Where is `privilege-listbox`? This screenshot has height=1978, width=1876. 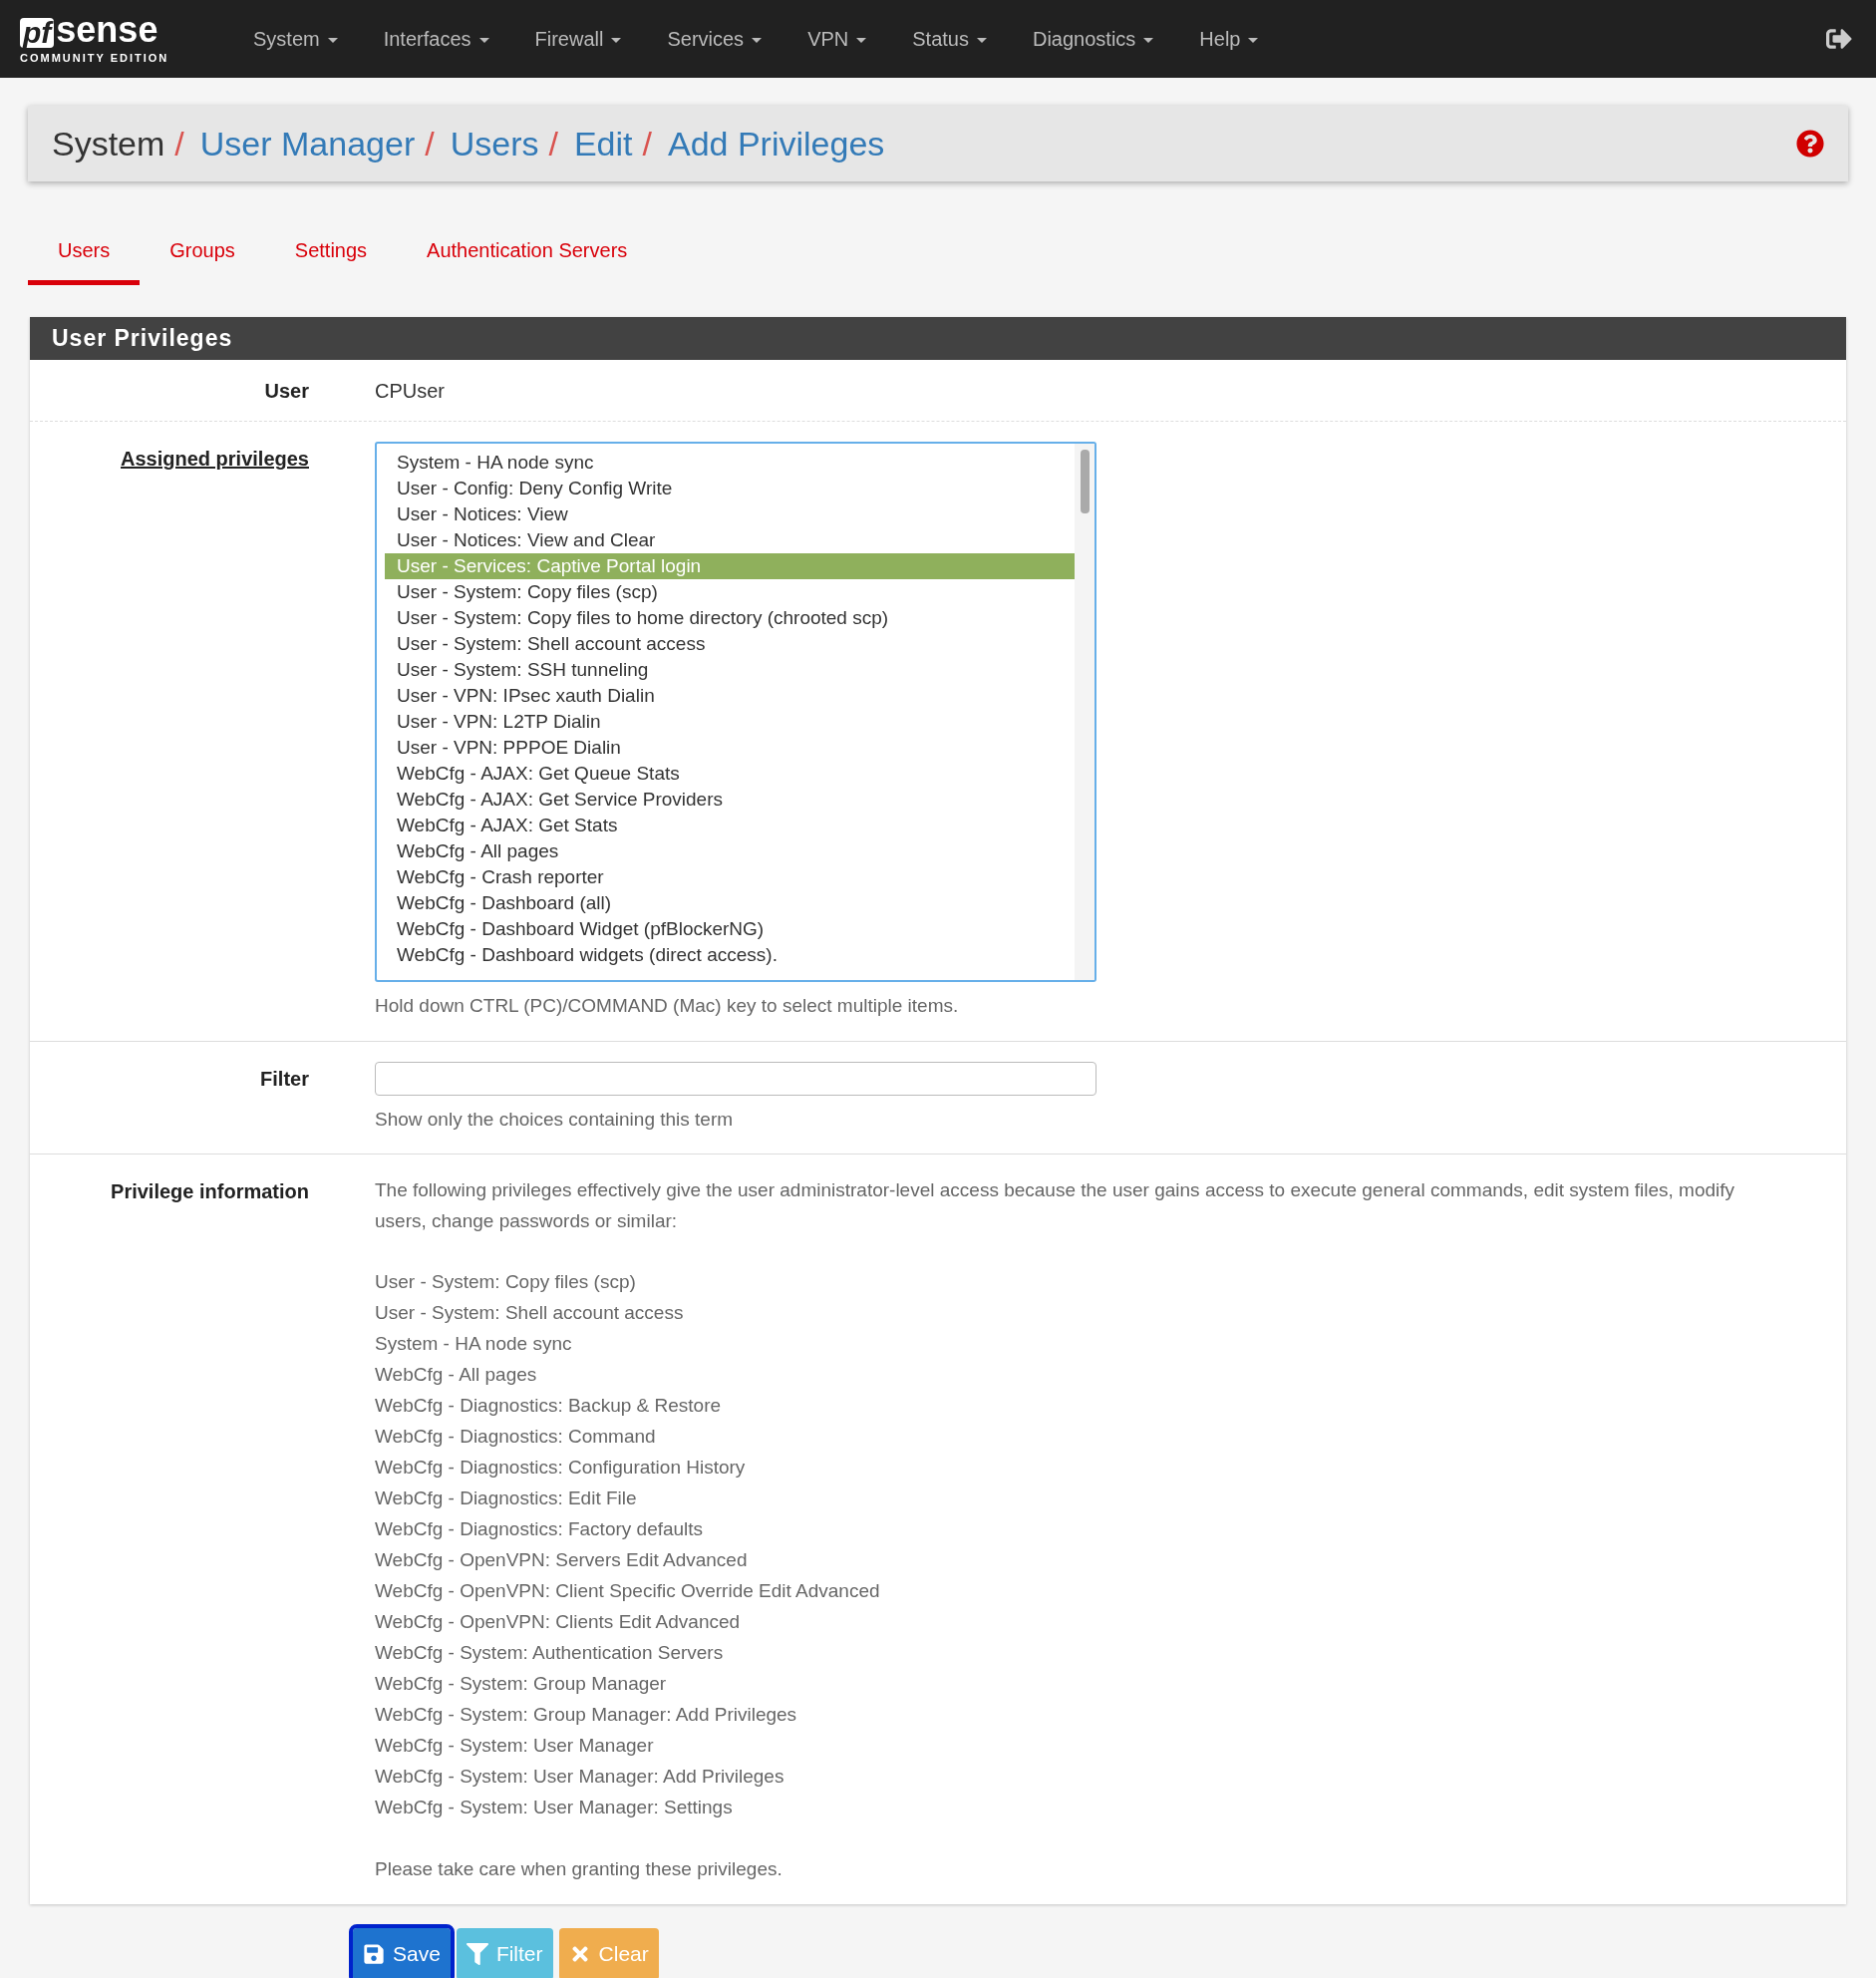 privilege-listbox is located at coordinates (735, 712).